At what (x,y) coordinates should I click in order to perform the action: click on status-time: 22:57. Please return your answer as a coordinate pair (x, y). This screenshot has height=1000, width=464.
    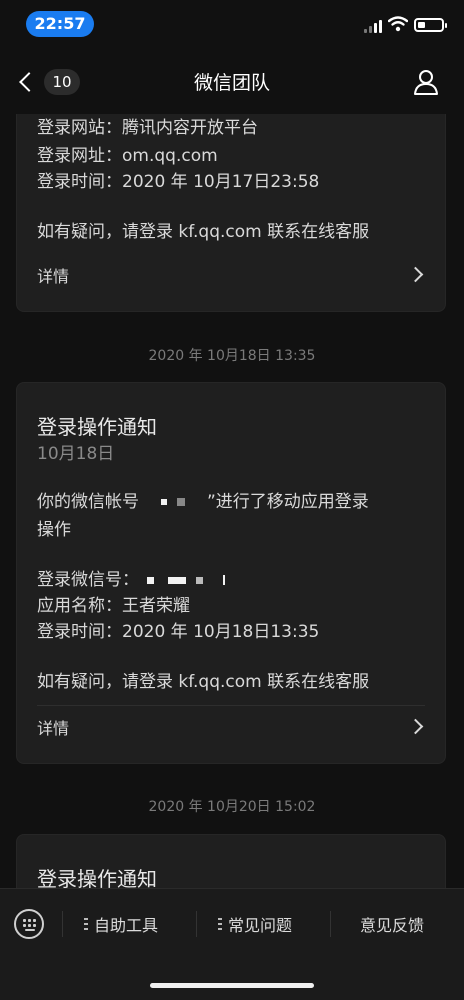
    Looking at the image, I should click on (60, 24).